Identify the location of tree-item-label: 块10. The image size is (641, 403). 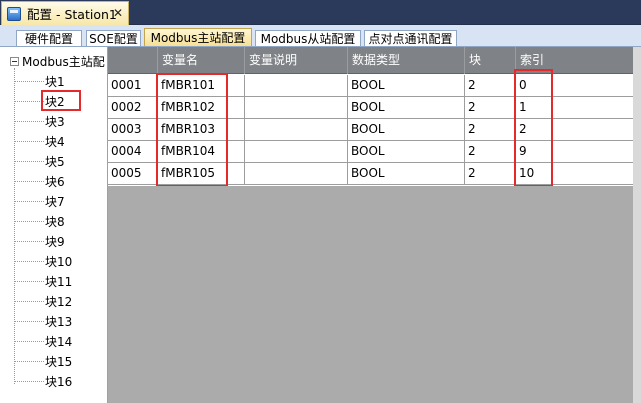
(59, 261).